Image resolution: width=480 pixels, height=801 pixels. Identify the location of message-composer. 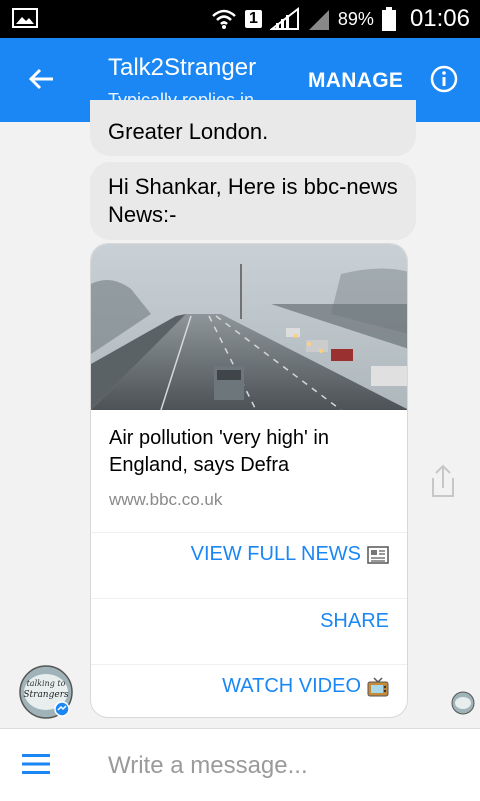
(240, 764).